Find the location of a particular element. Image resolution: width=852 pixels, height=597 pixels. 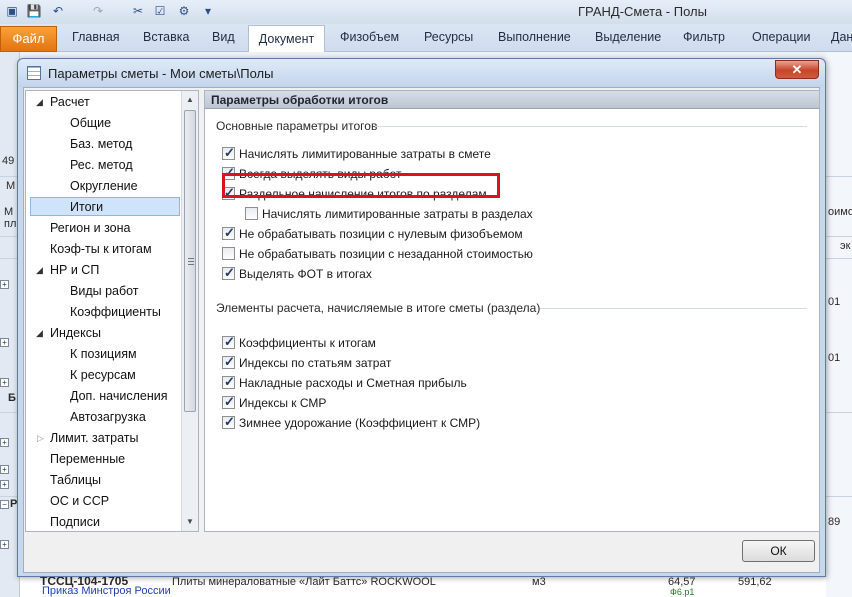

app-title: ГРАНД-Смета - Полы is located at coordinates (642, 11).